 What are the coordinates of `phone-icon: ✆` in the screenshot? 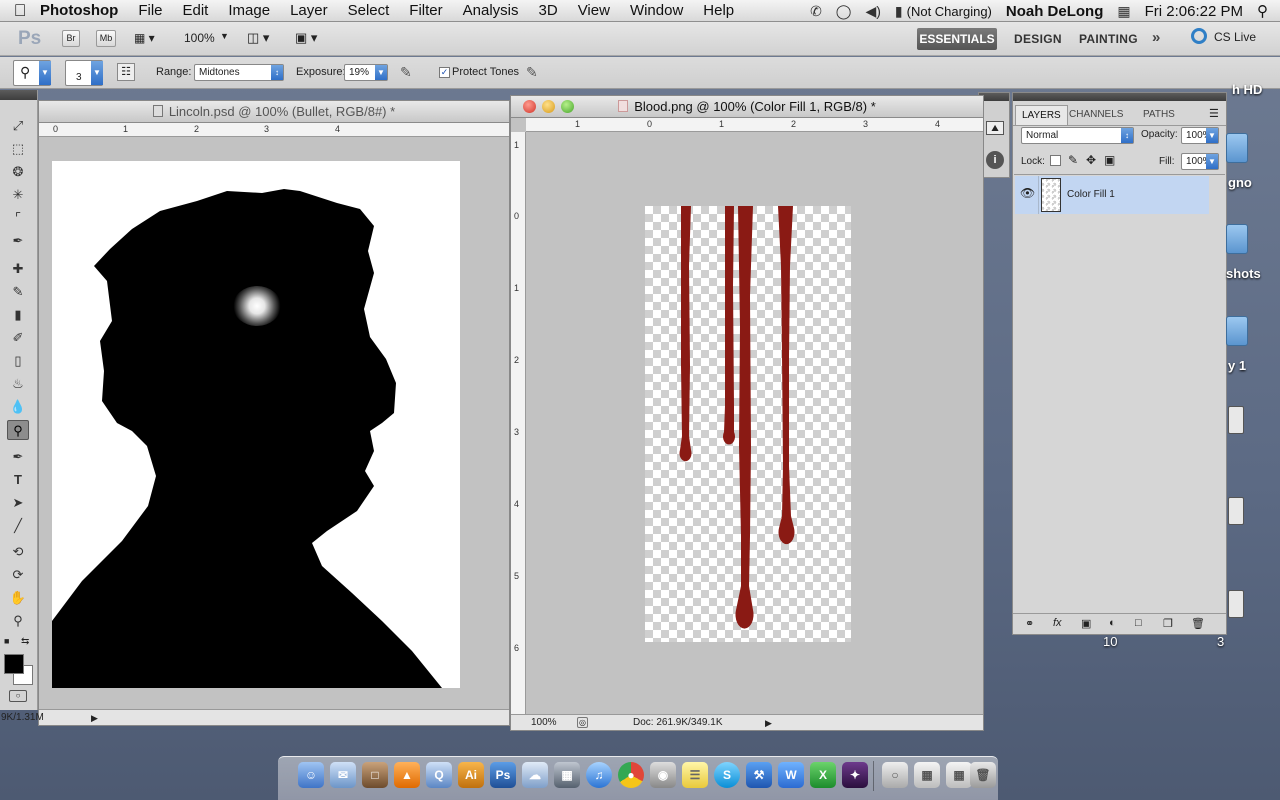 It's located at (816, 11).